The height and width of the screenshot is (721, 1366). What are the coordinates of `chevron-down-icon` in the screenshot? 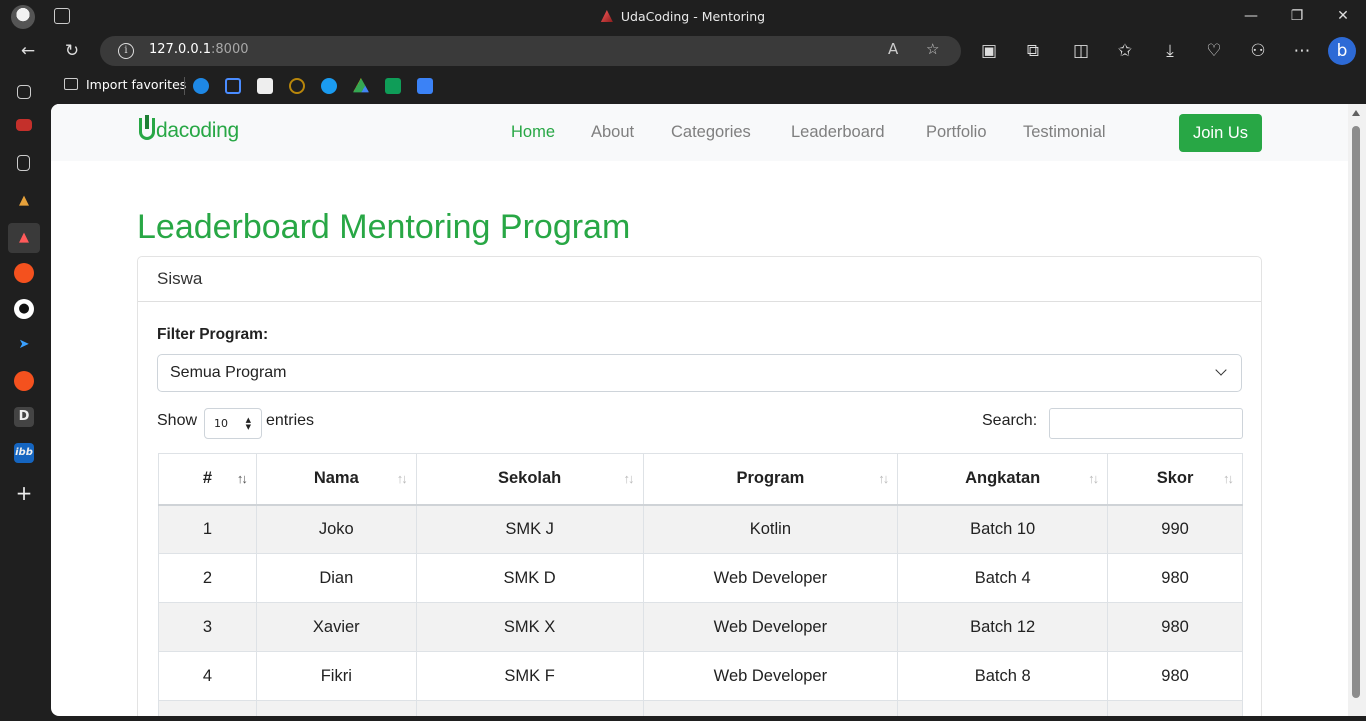 It's located at (1221, 370).